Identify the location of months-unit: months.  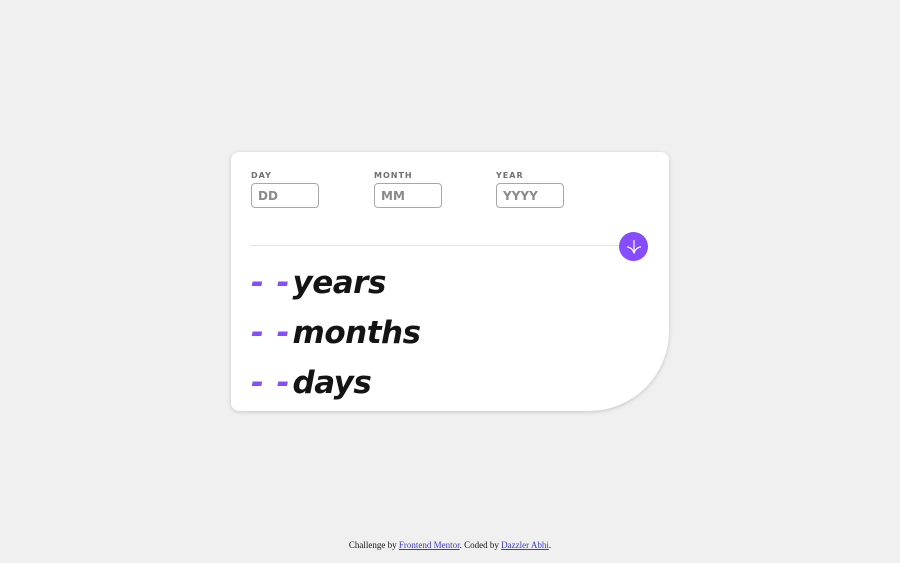
(357, 333).